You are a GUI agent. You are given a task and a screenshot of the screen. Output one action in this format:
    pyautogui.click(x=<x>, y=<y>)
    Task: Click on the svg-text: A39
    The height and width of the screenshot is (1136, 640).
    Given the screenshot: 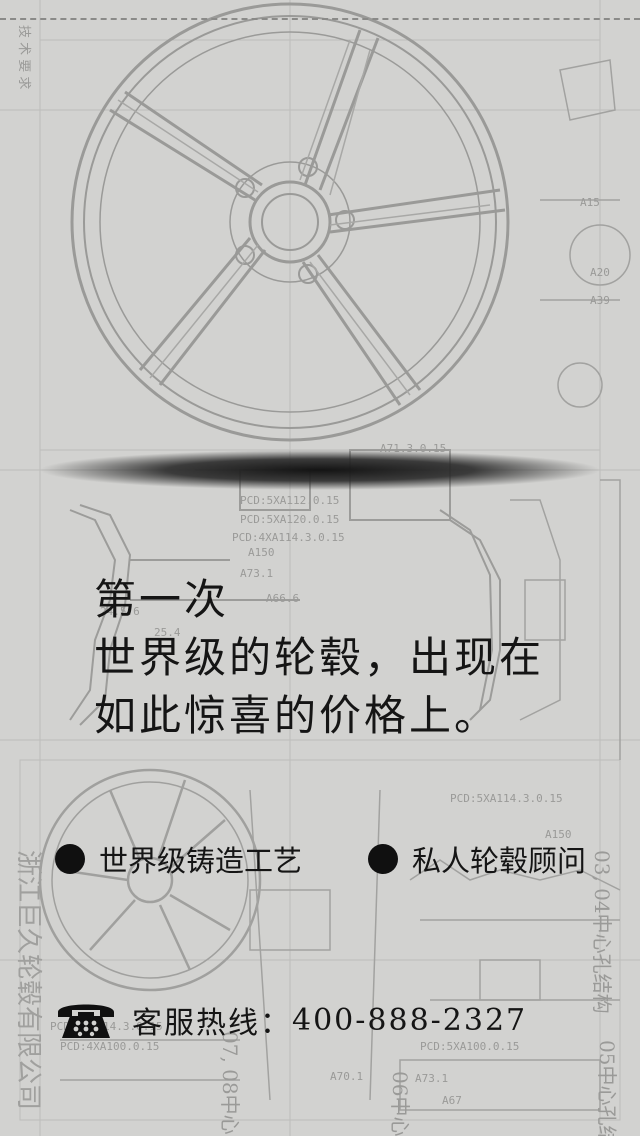 What is the action you would take?
    pyautogui.click(x=600, y=300)
    